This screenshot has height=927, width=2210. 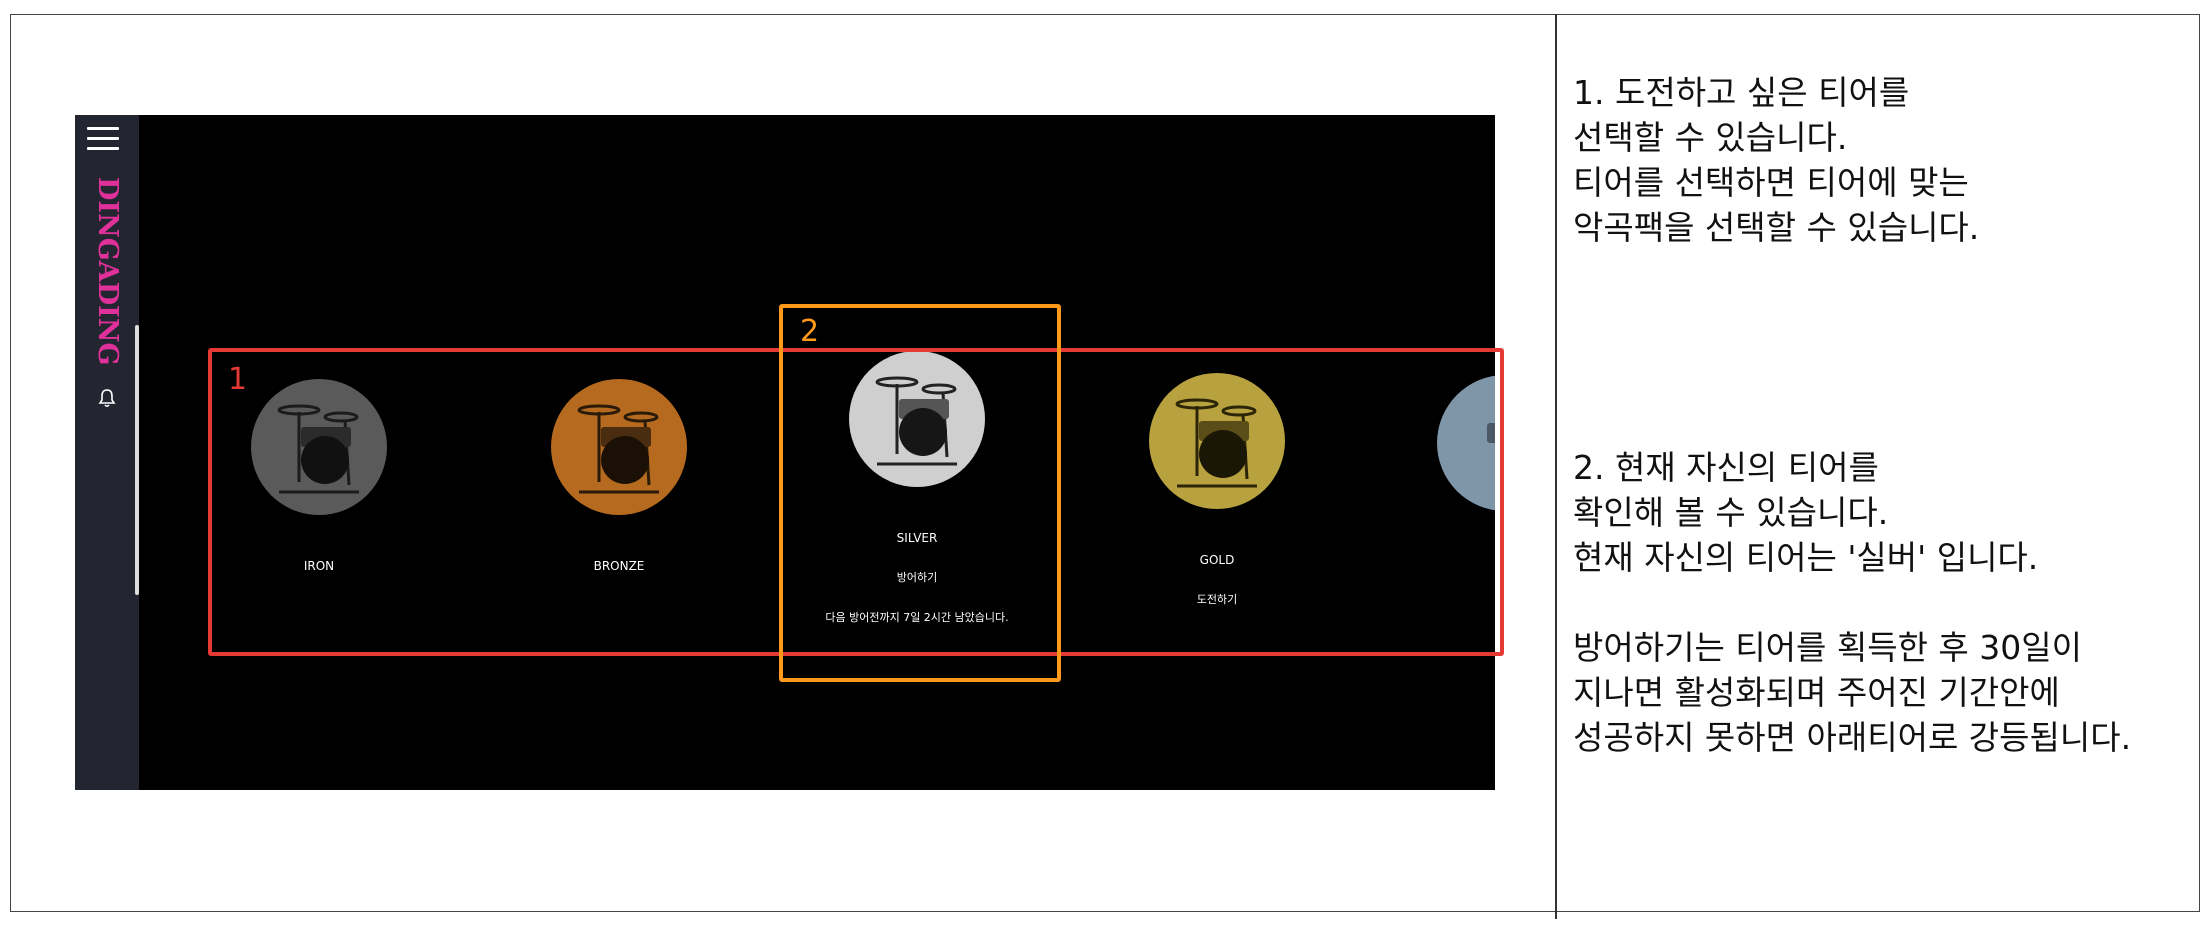 What do you see at coordinates (107, 277) in the screenshot?
I see `app-logo: DINGADING` at bounding box center [107, 277].